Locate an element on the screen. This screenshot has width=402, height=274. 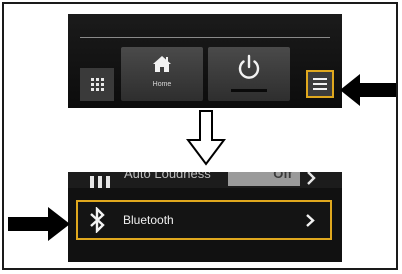
auto-loudness-row: Auto Loudness Off is located at coordinates (205, 180).